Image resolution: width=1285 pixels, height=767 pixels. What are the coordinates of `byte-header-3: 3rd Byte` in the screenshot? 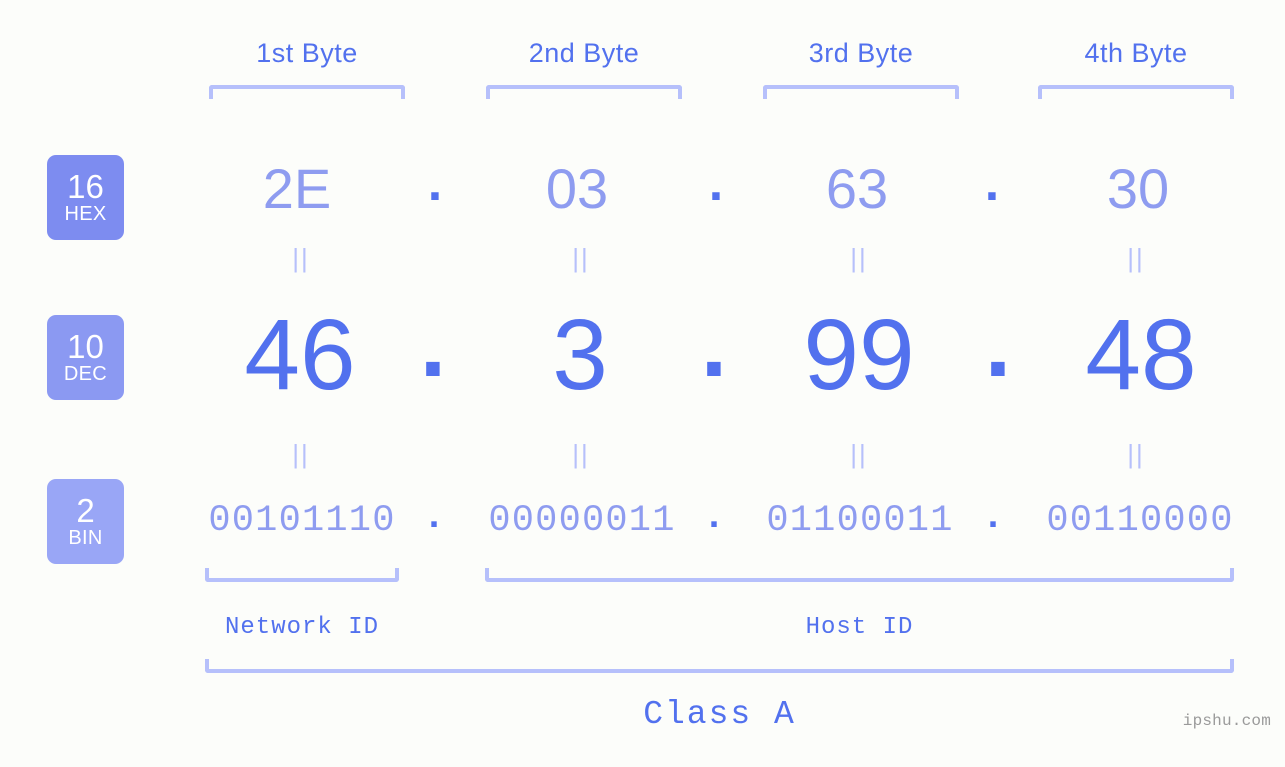 It's located at (861, 53).